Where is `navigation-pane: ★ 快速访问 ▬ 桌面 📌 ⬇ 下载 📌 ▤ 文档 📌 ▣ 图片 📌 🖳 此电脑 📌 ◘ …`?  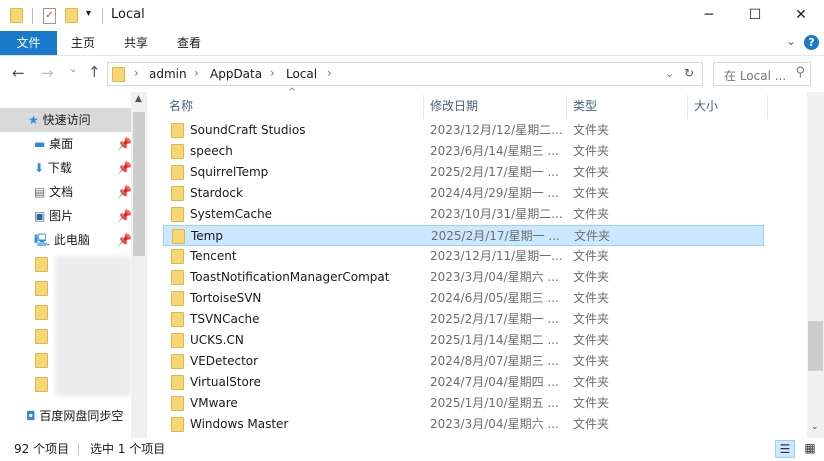
navigation-pane: ★ 快速访问 ▬ 桌面 📌 ⬇ 下载 📌 ▤ 文档 📌 ▣ 图片 📌 🖳 此电脑 📌 ◘ … is located at coordinates (73, 265).